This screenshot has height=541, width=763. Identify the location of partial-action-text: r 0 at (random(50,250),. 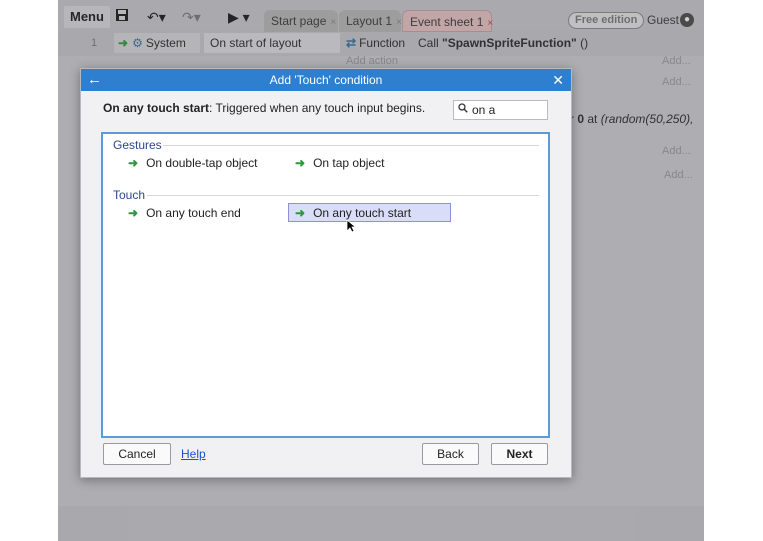
(632, 119).